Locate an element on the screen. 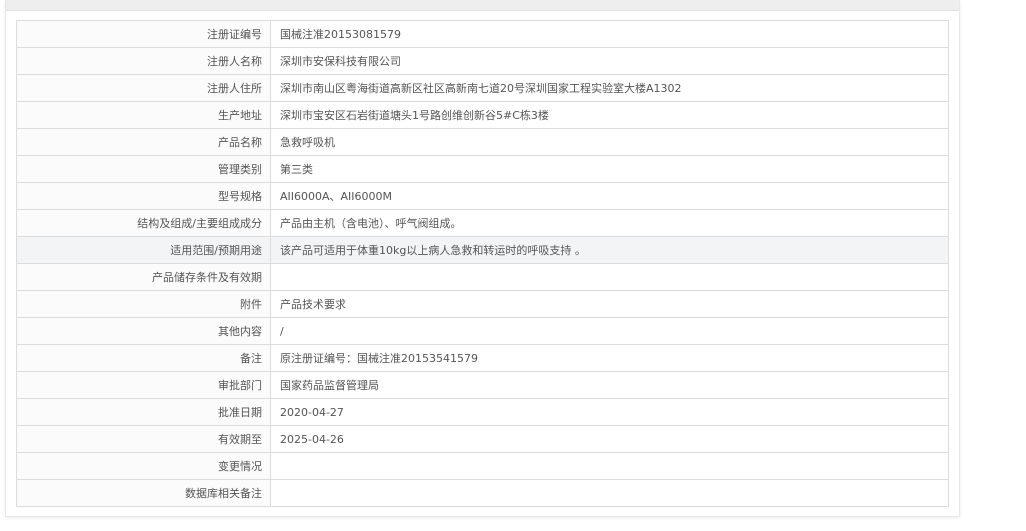 This screenshot has height=531, width=1026. row-label: 备注 is located at coordinates (143, 358).